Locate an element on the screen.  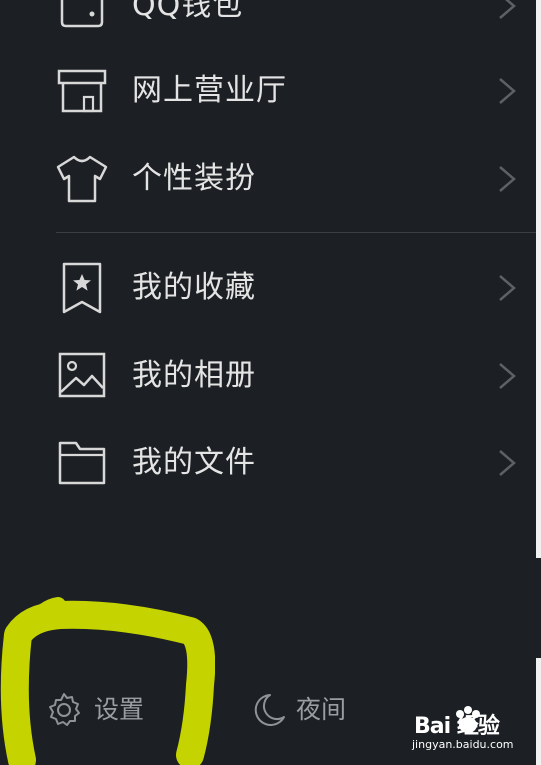
watermark-brand: Bai 经验 is located at coordinates (457, 726).